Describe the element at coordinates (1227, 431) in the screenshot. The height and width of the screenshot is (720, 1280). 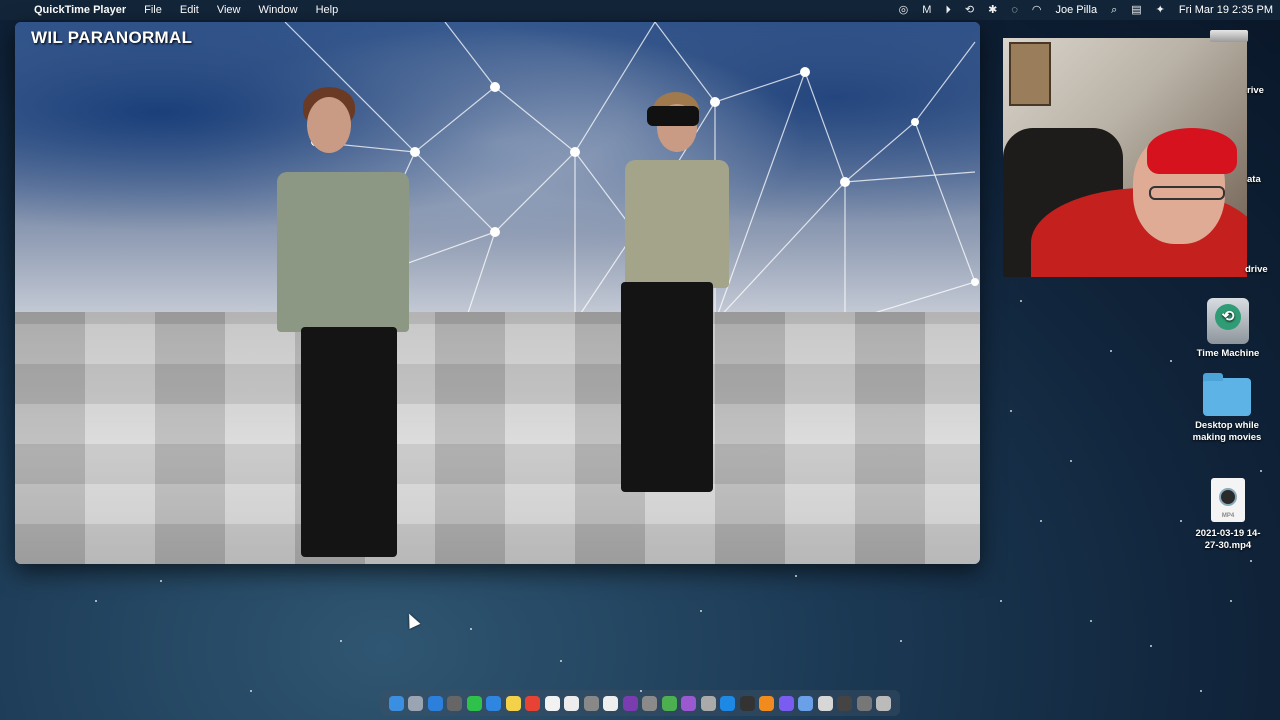
I see `desktop-item-label: Desktop while making movies` at that location.